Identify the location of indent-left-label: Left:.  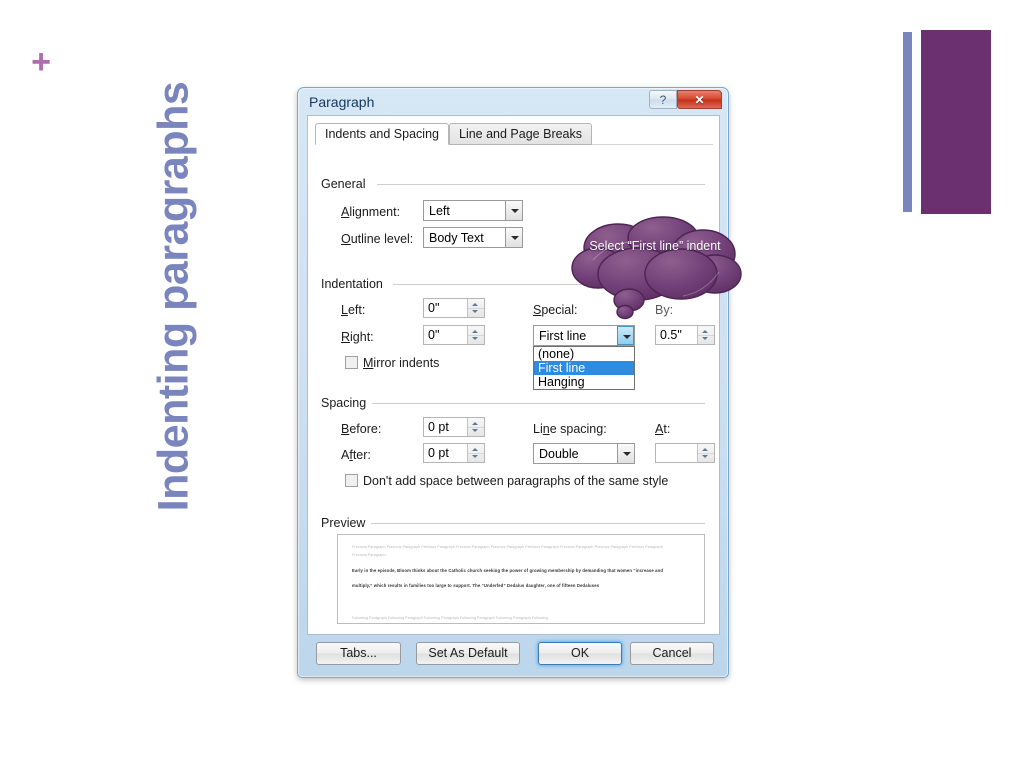
(353, 310).